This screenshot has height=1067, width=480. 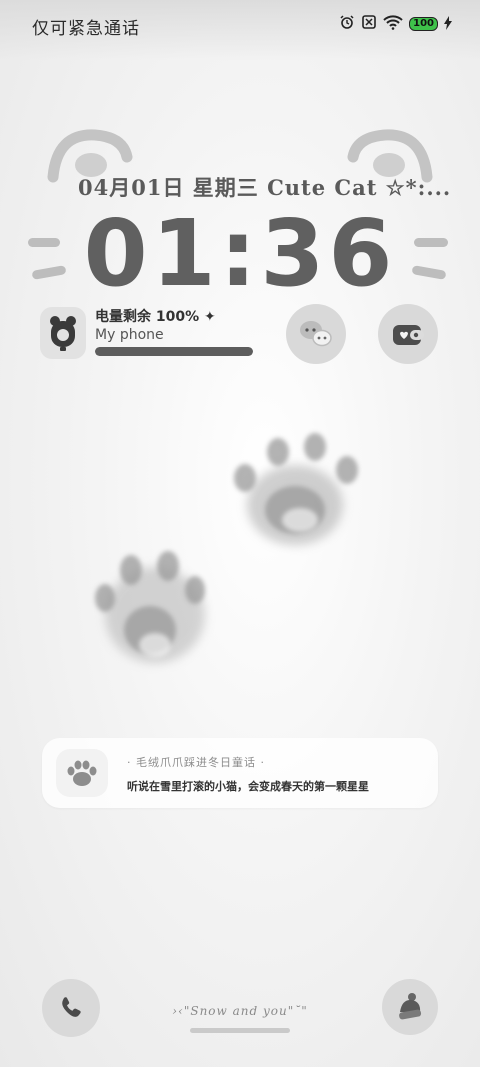 I want to click on home-indicator, so click(x=240, y=1030).